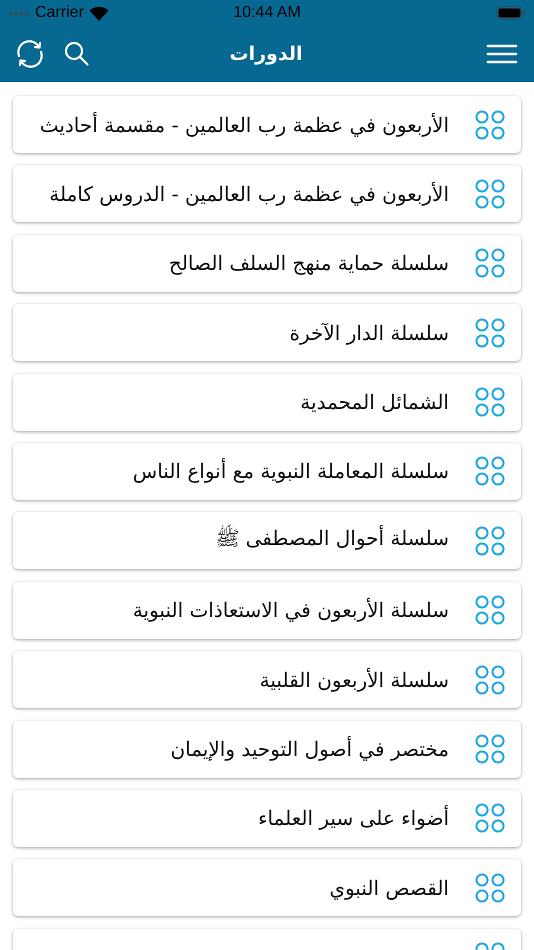 The image size is (534, 950). I want to click on course-item: الأربعون في عظمة رب العالمين - مقسمة أحاديث, so click(267, 124).